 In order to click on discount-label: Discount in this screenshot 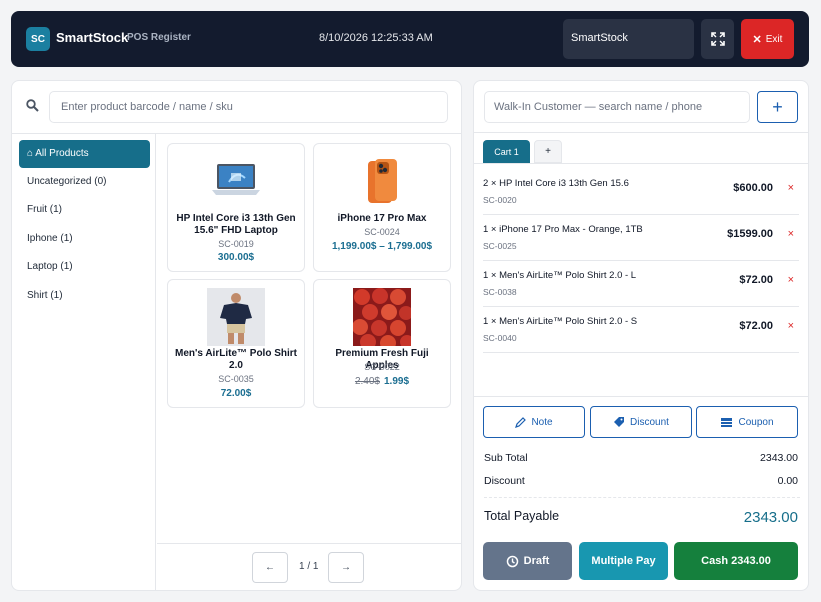, I will do `click(649, 422)`.